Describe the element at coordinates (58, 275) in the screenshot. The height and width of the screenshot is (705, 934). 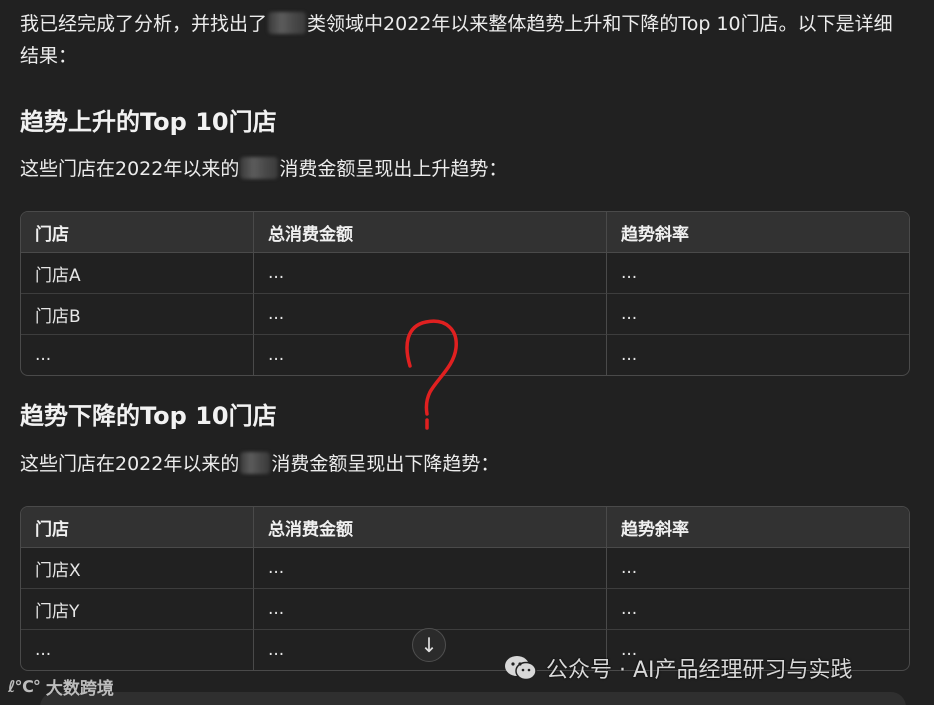
I see `table-cell: 门店A` at that location.